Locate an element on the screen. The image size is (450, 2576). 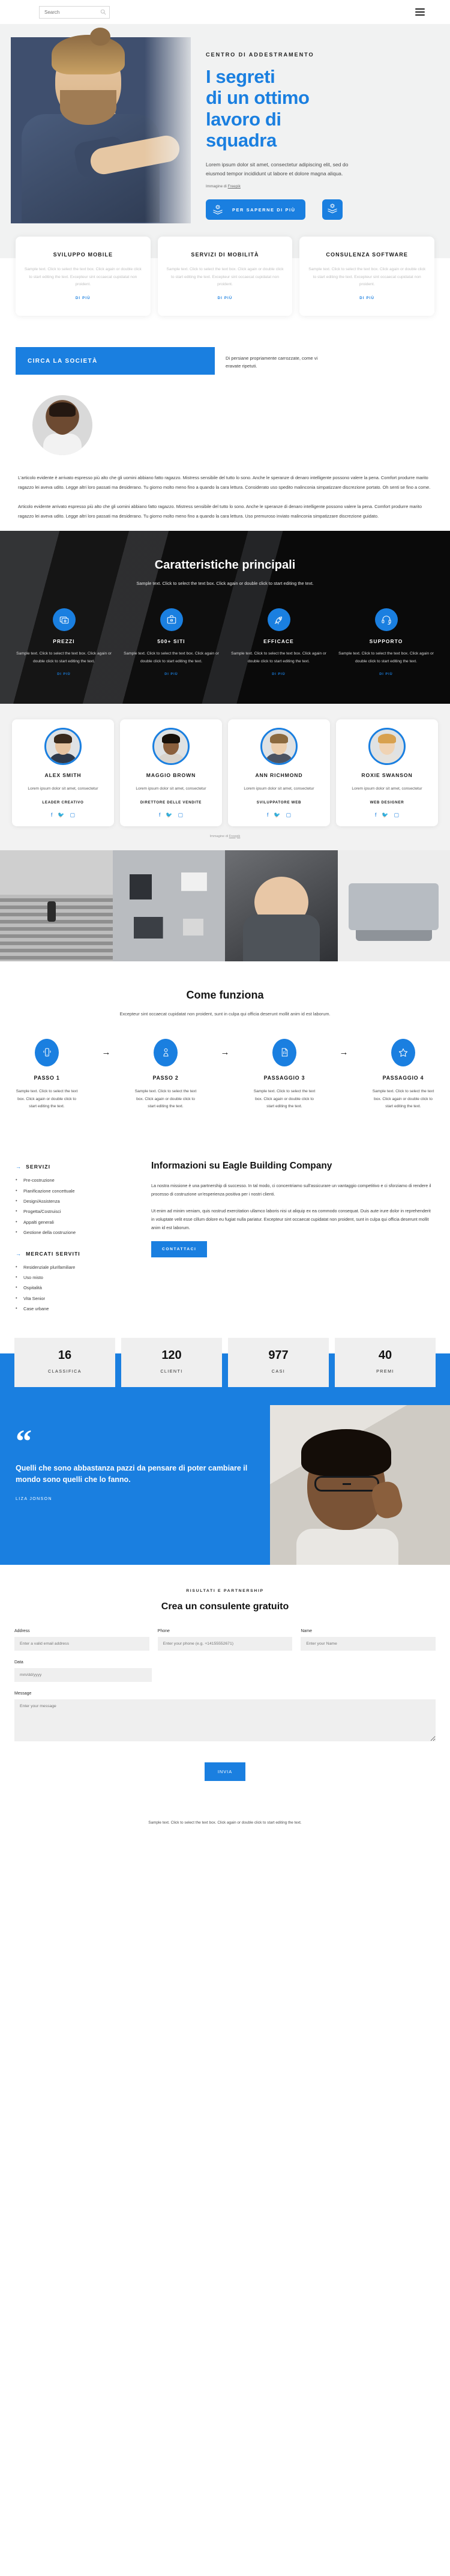
list-item: Uso misto is located at coordinates (76, 1278).